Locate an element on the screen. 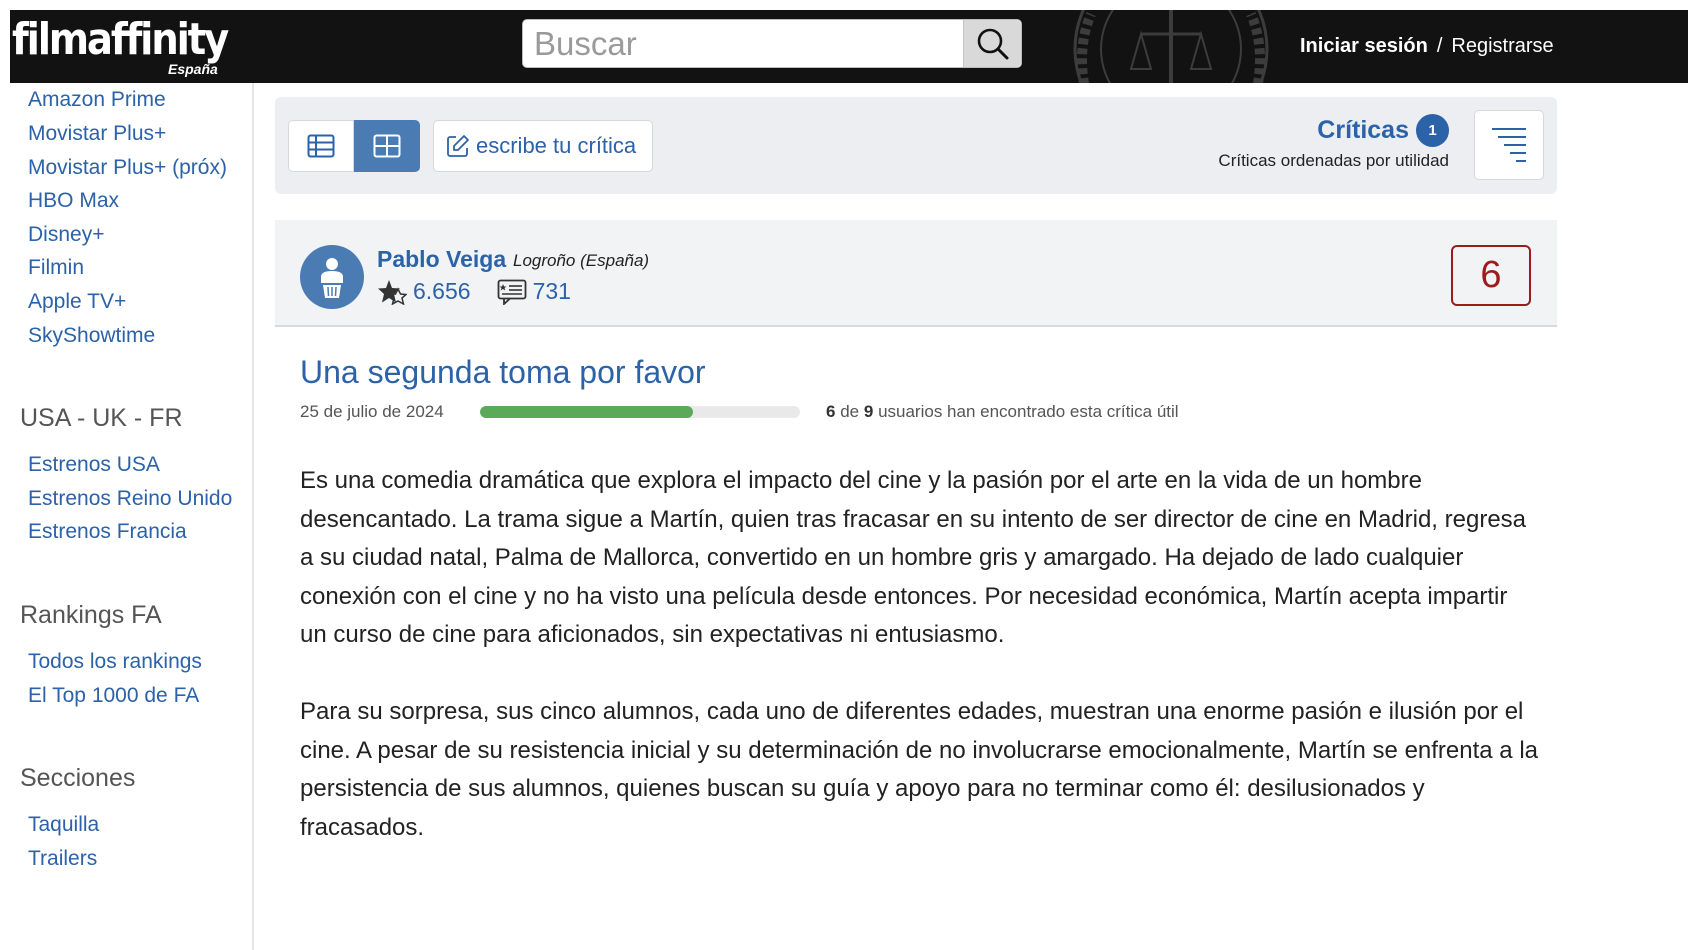 The image size is (1688, 950). sidebar-section-secciones: Secciones is located at coordinates (78, 778).